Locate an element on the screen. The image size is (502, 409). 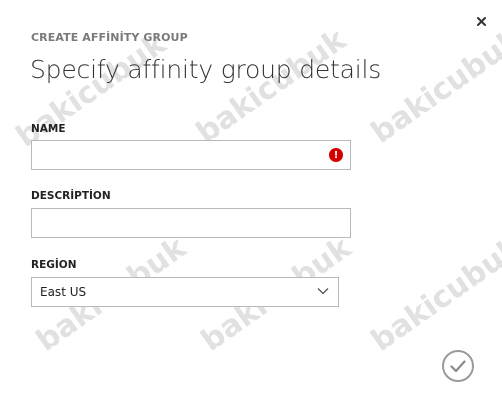
region-select: East US is located at coordinates (185, 292).